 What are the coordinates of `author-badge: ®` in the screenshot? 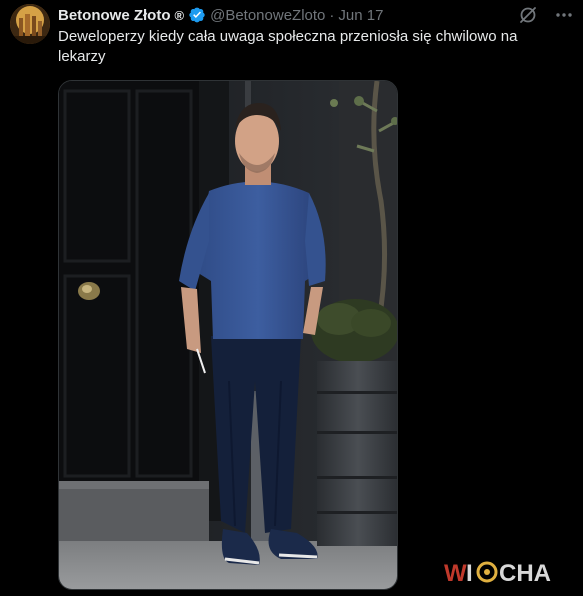 It's located at (179, 15).